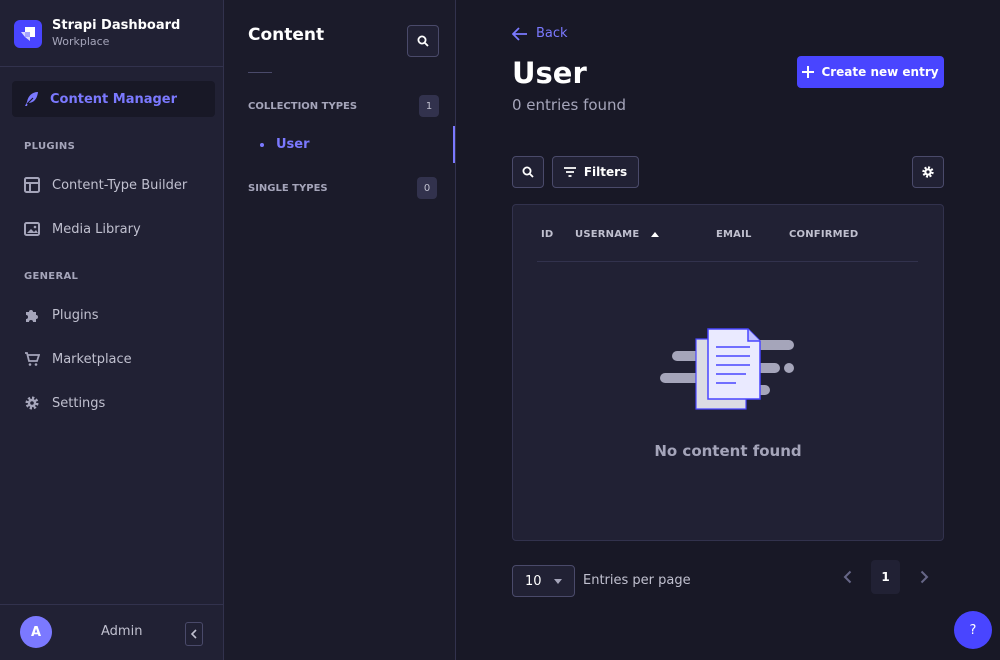 The image size is (1000, 660). I want to click on image-icon, so click(32, 229).